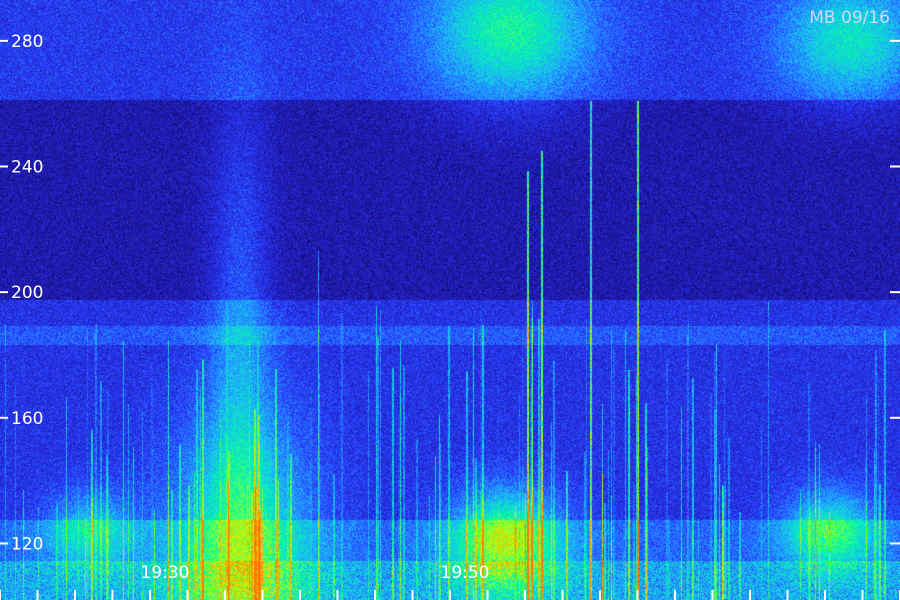  Describe the element at coordinates (27, 419) in the screenshot. I see `y-tick-label: 160` at that location.